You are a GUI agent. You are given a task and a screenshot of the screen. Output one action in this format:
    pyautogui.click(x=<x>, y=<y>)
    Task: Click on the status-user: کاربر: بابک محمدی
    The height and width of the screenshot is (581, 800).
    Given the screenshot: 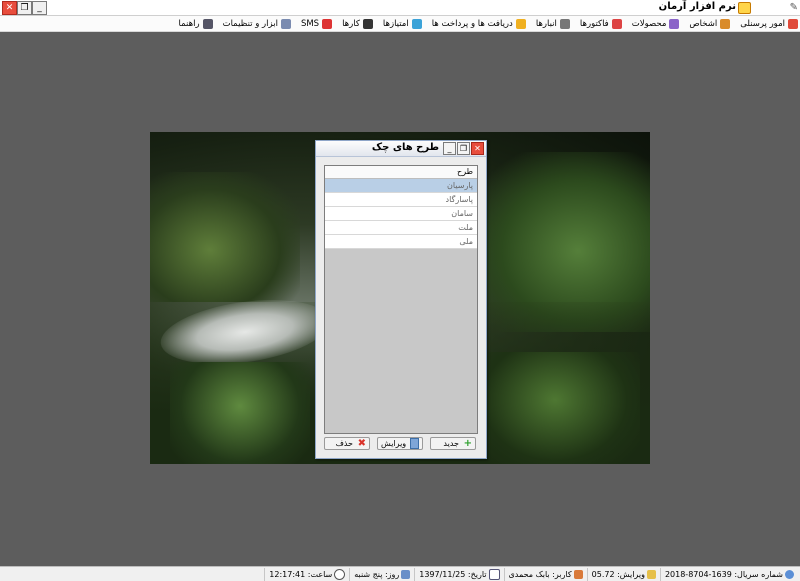 What is the action you would take?
    pyautogui.click(x=545, y=574)
    